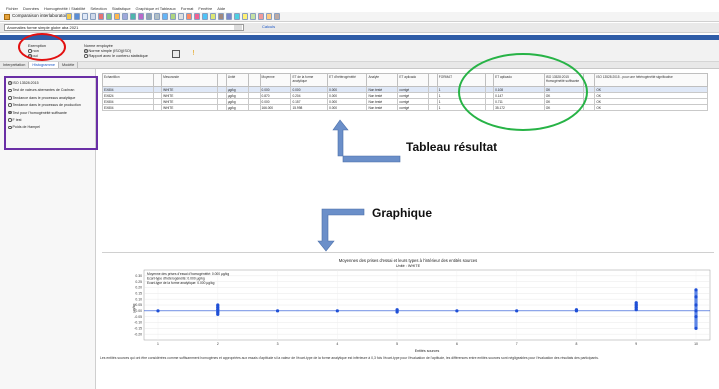 The width and height of the screenshot is (719, 389). I want to click on calculate-link: Calculs, so click(268, 26).